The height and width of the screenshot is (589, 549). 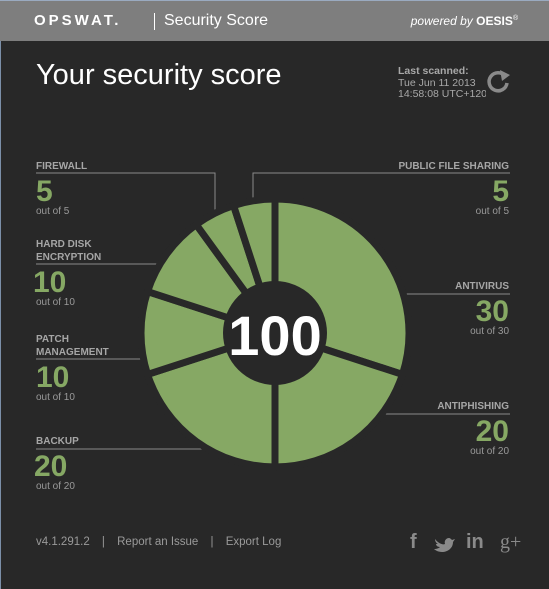 I want to click on export-log-link: Export Log, so click(x=254, y=542).